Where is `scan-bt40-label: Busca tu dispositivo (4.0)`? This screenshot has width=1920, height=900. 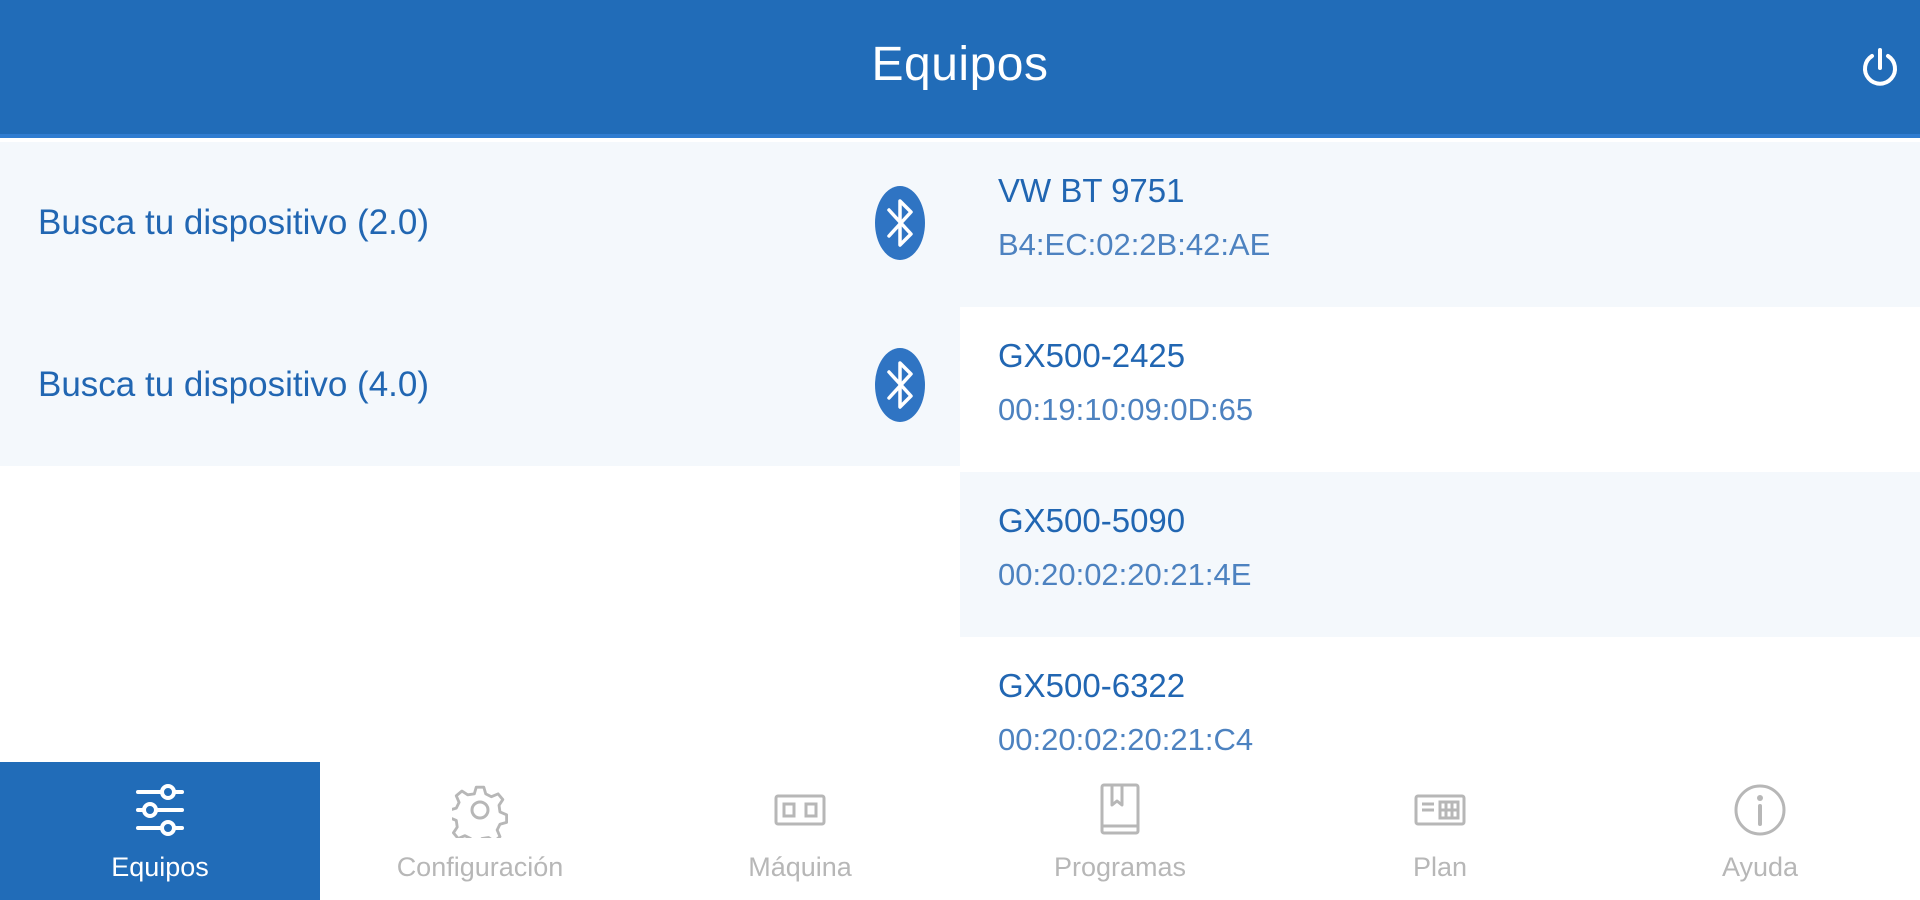 scan-bt40-label: Busca tu dispositivo (4.0) is located at coordinates (234, 384).